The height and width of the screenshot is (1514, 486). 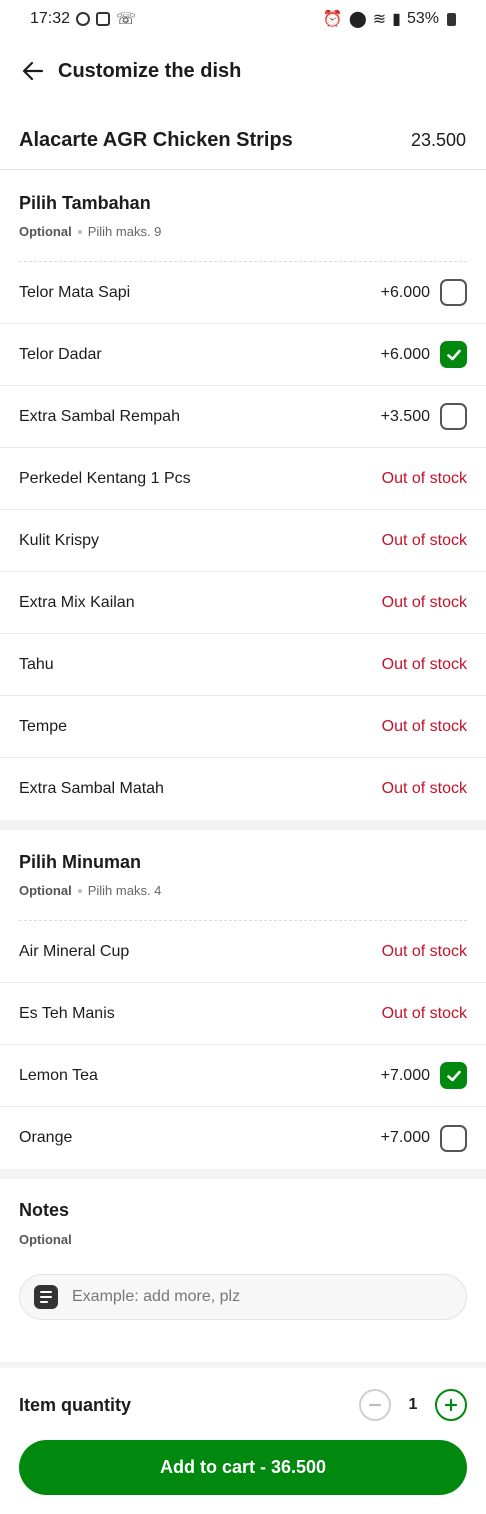 I want to click on option-name: Orange, so click(x=46, y=1137).